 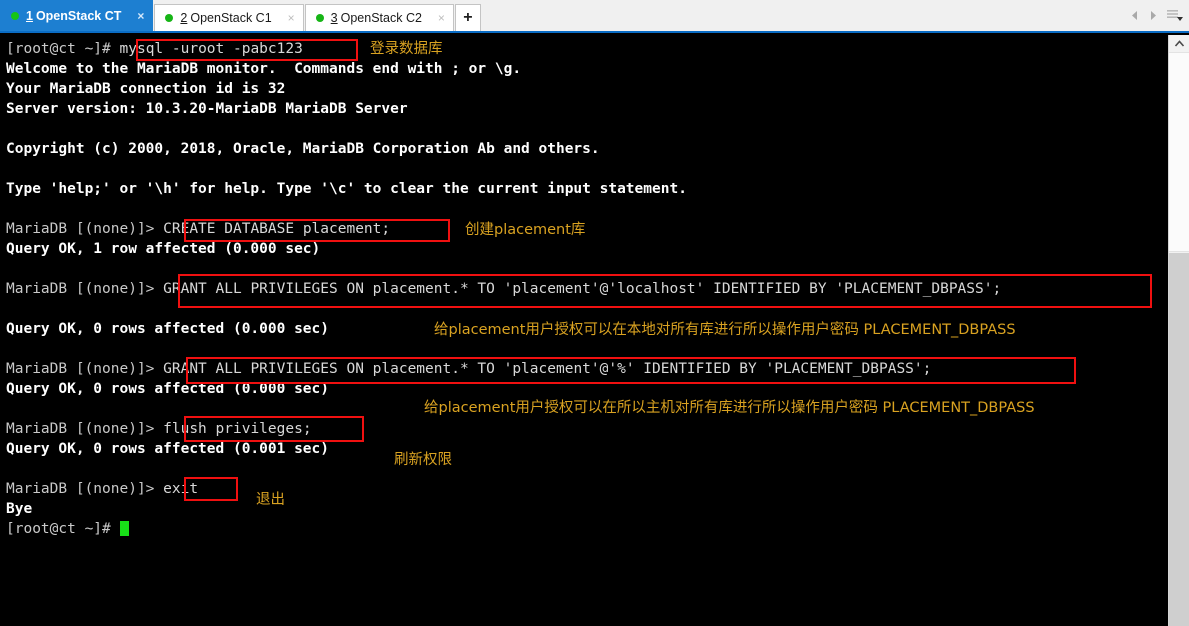 I want to click on tab-opentack-c1: 2 OpenStack C1 ×, so click(x=229, y=17).